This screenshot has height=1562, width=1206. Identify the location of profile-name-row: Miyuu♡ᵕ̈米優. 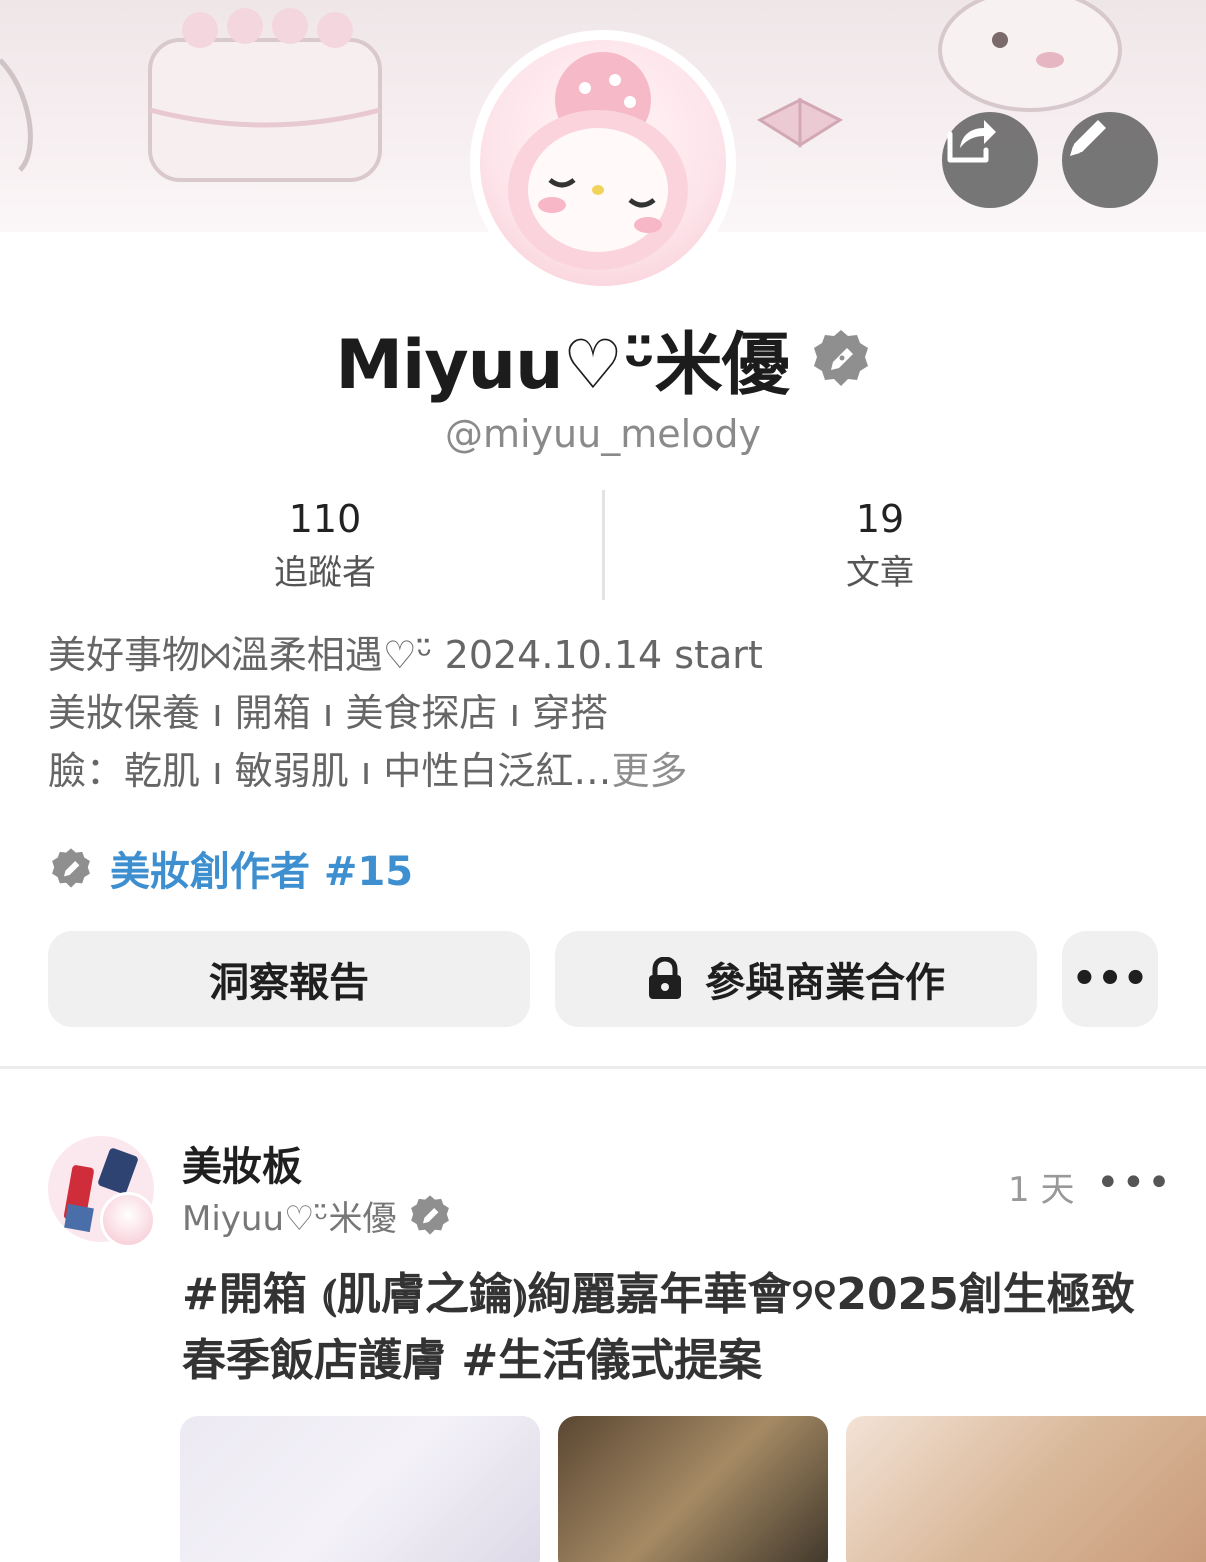
(603, 360).